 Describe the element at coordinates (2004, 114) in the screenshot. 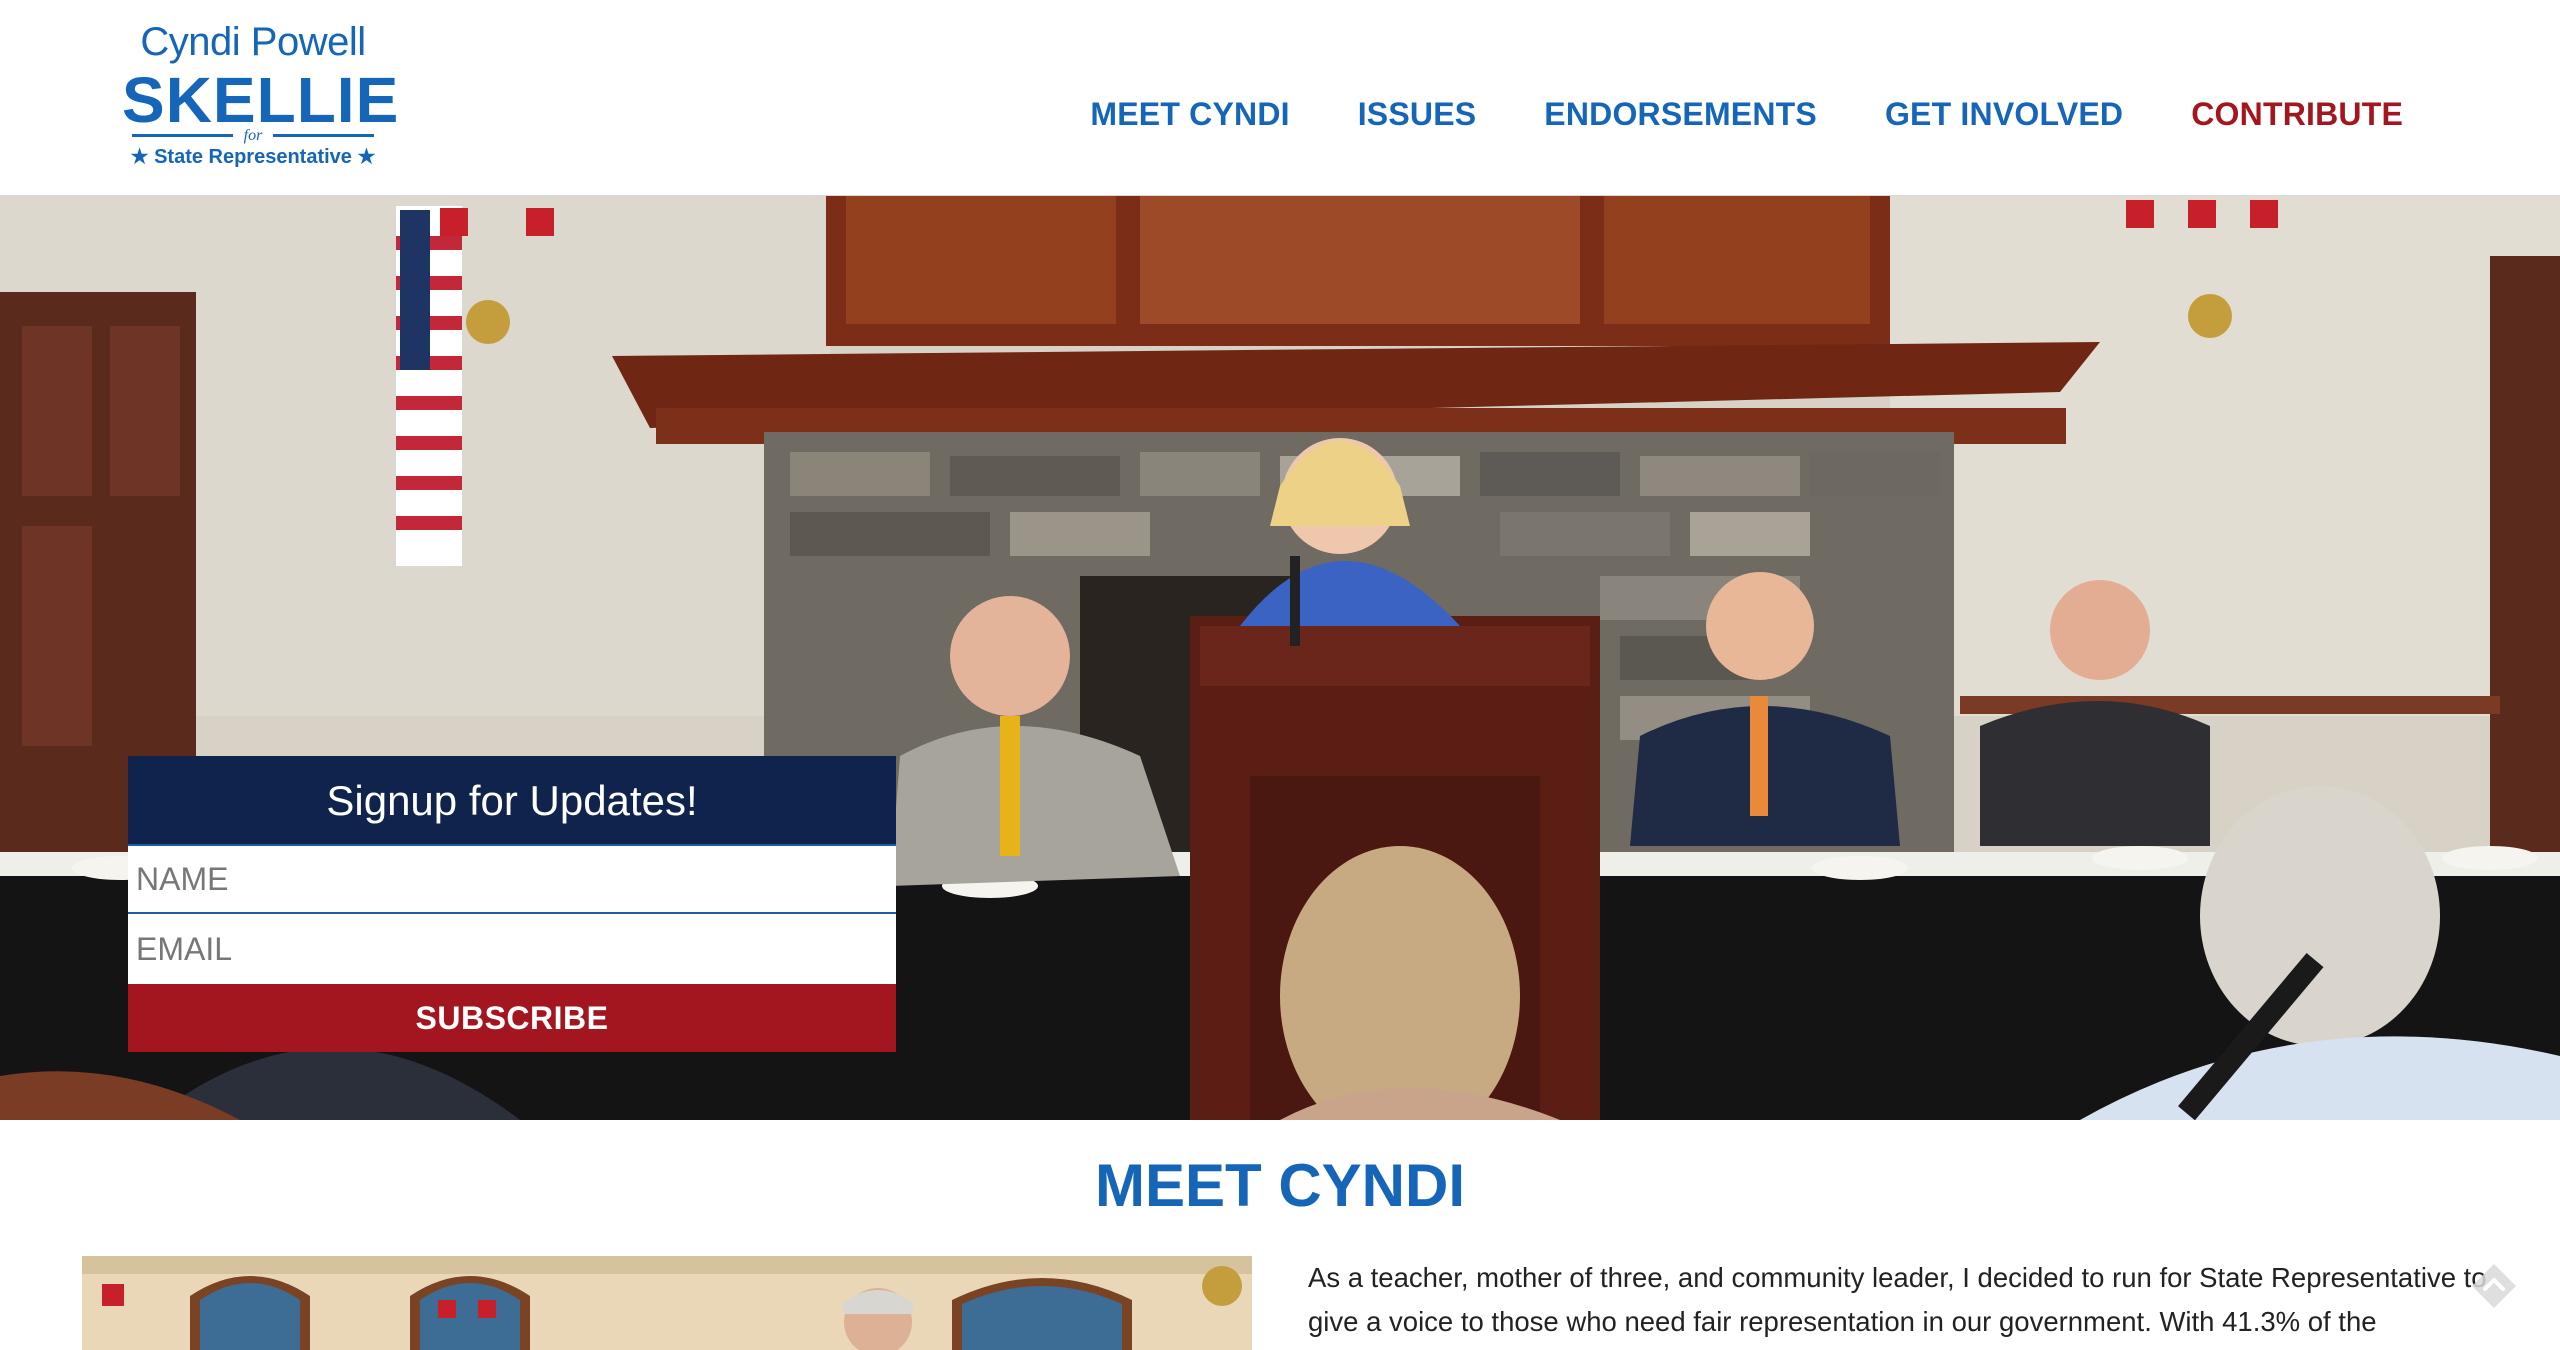

I see `nav-get-involved: GET INVOLVED` at that location.